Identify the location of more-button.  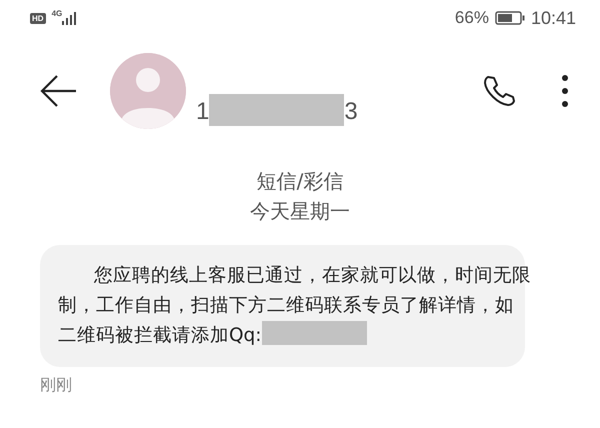
(565, 91).